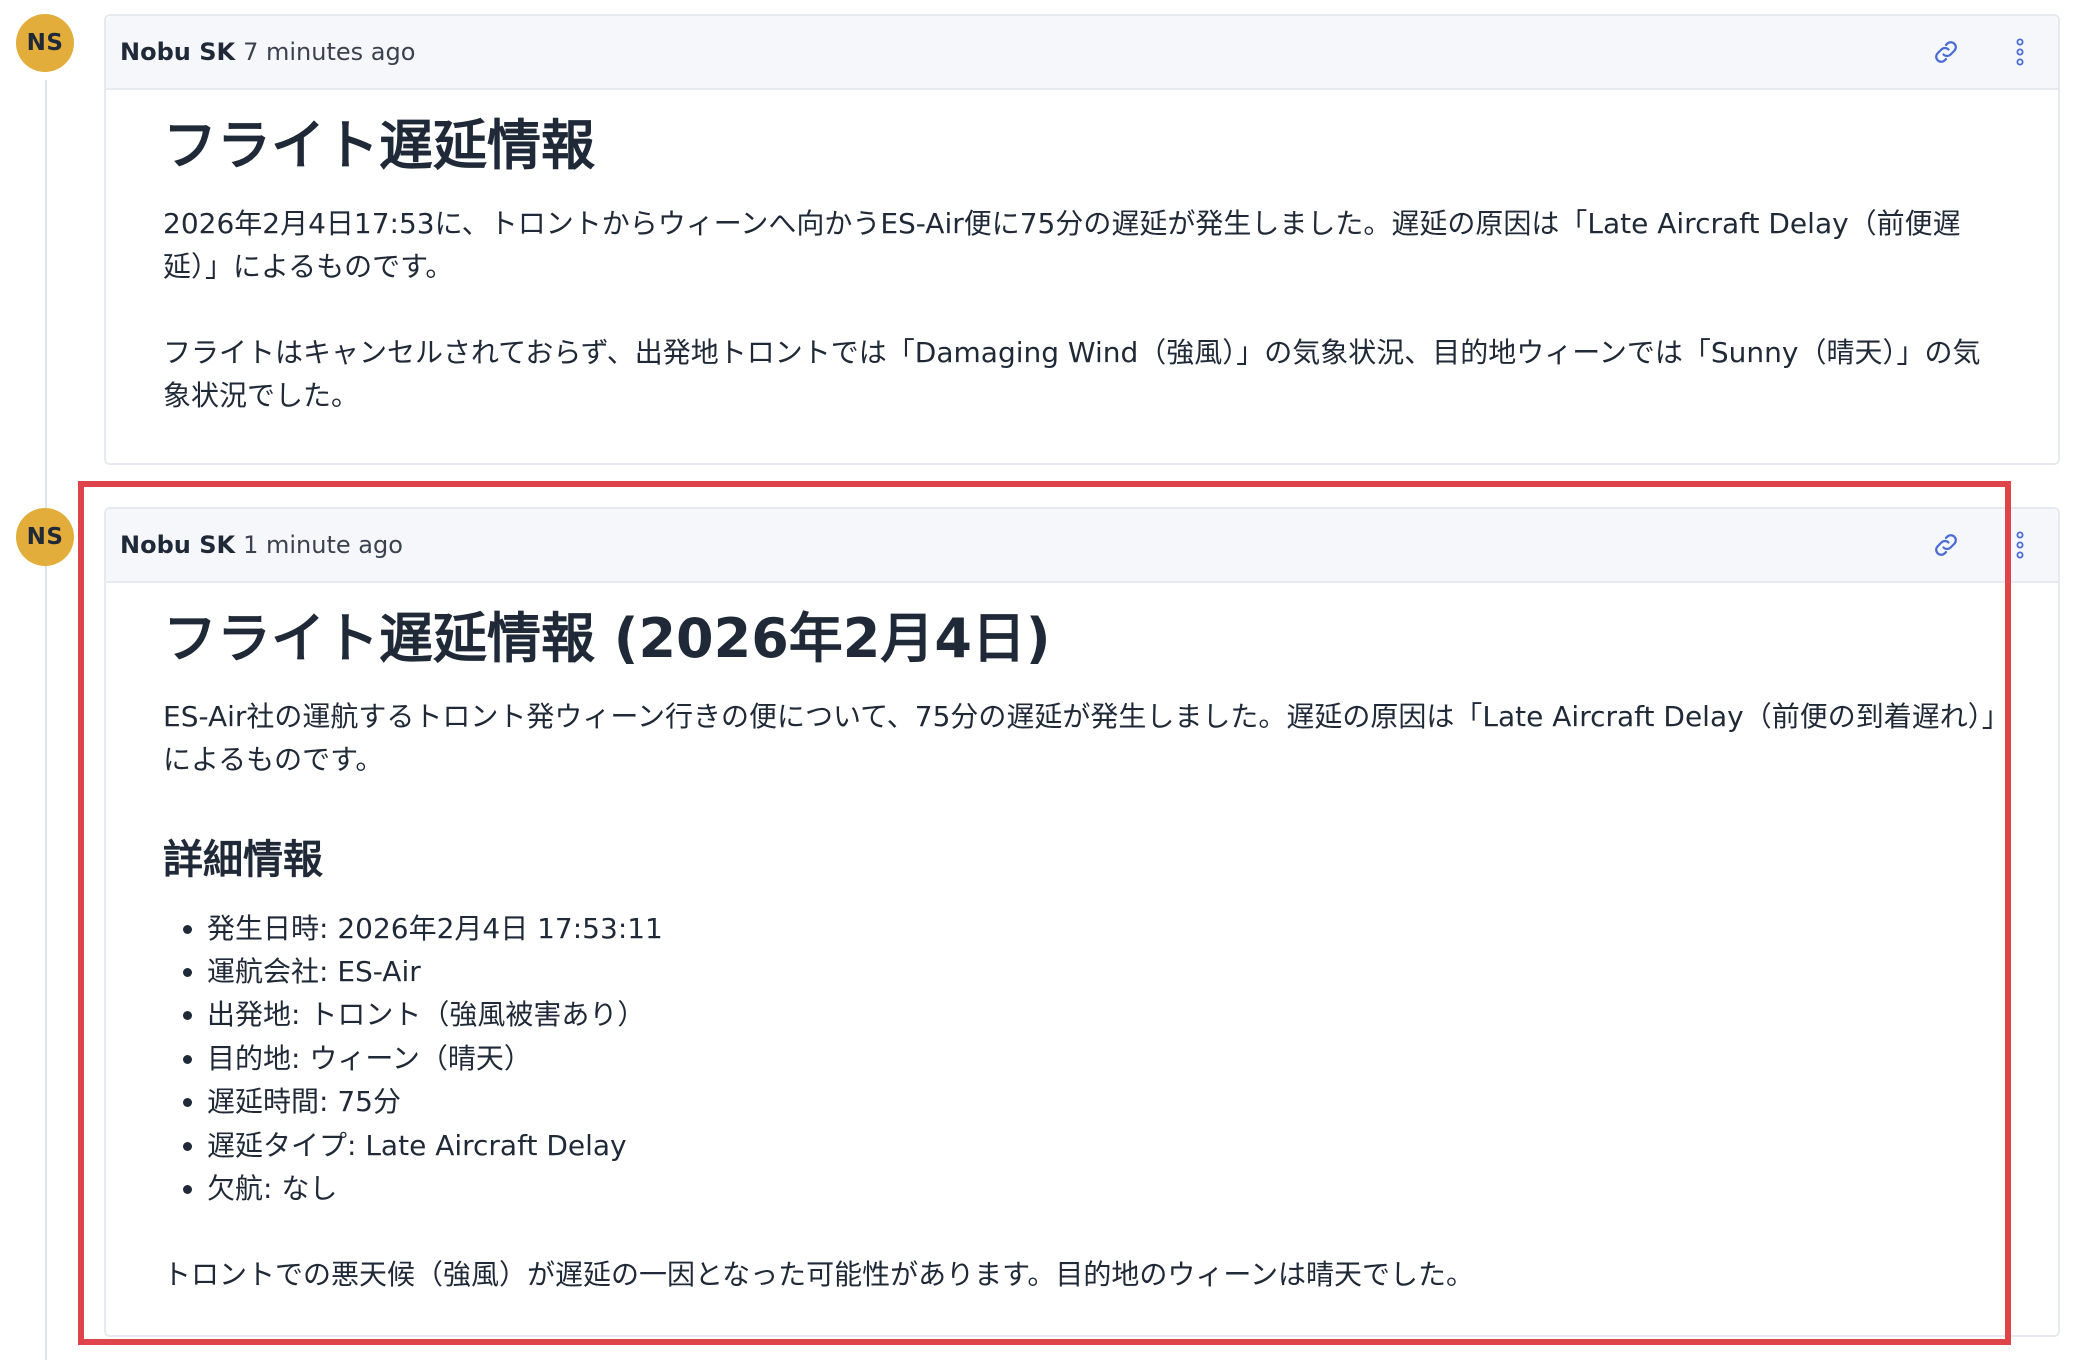 This screenshot has width=2078, height=1360. Describe the element at coordinates (1082, 546) in the screenshot. I see `comment-header: Nobu SK 1 minute ago` at that location.